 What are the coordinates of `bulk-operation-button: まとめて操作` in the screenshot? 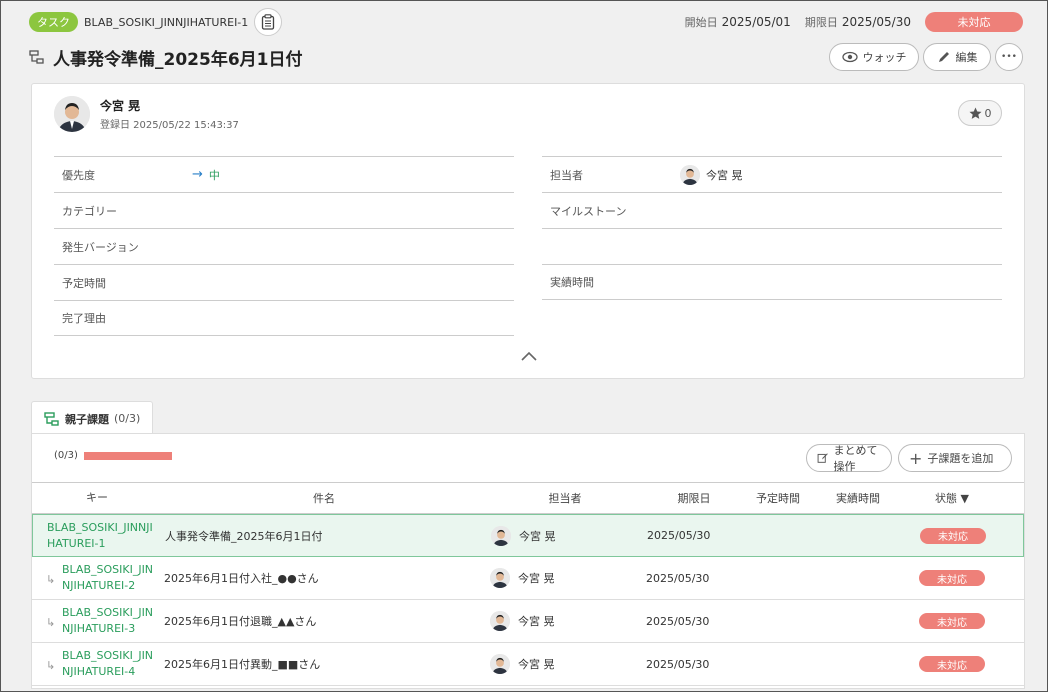 It's located at (849, 458).